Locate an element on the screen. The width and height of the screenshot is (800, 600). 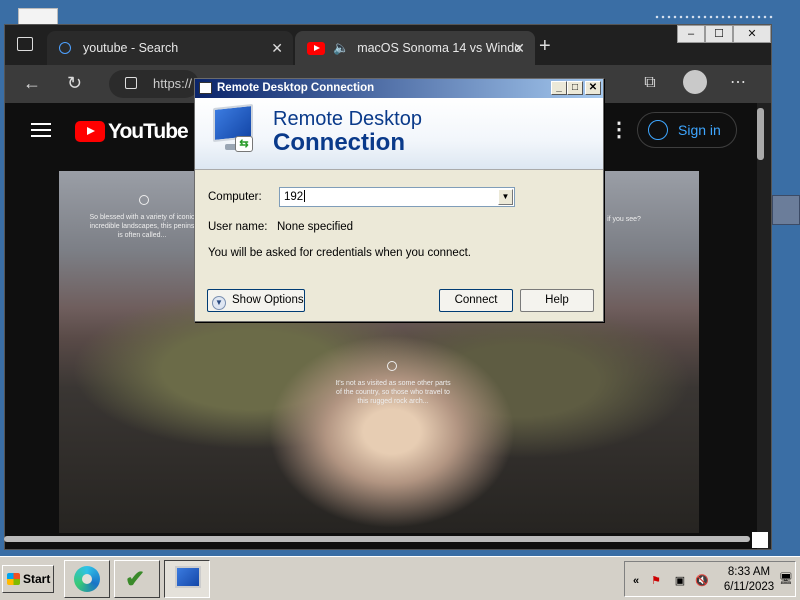
sign-in-button: Sign in is located at coordinates (687, 130).